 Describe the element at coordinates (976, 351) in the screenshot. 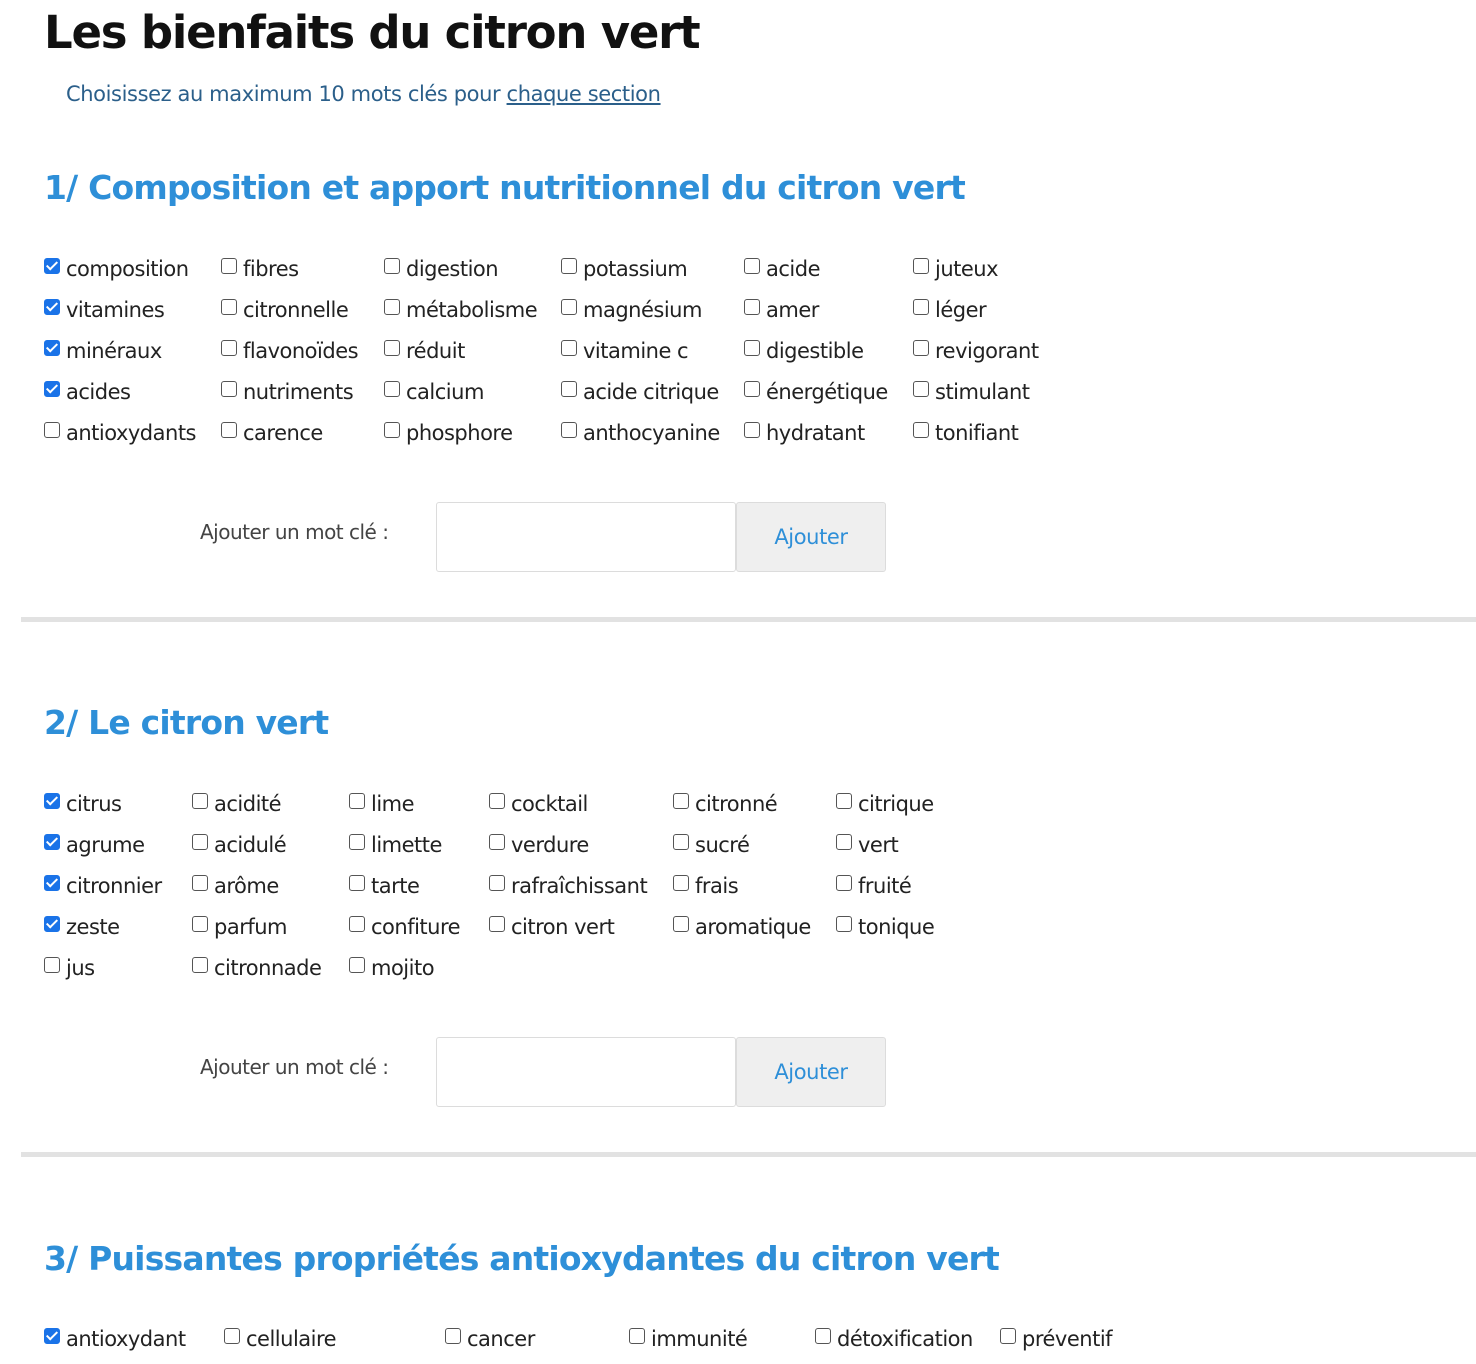

I see `keyword-checkbox-item: revigorant` at that location.